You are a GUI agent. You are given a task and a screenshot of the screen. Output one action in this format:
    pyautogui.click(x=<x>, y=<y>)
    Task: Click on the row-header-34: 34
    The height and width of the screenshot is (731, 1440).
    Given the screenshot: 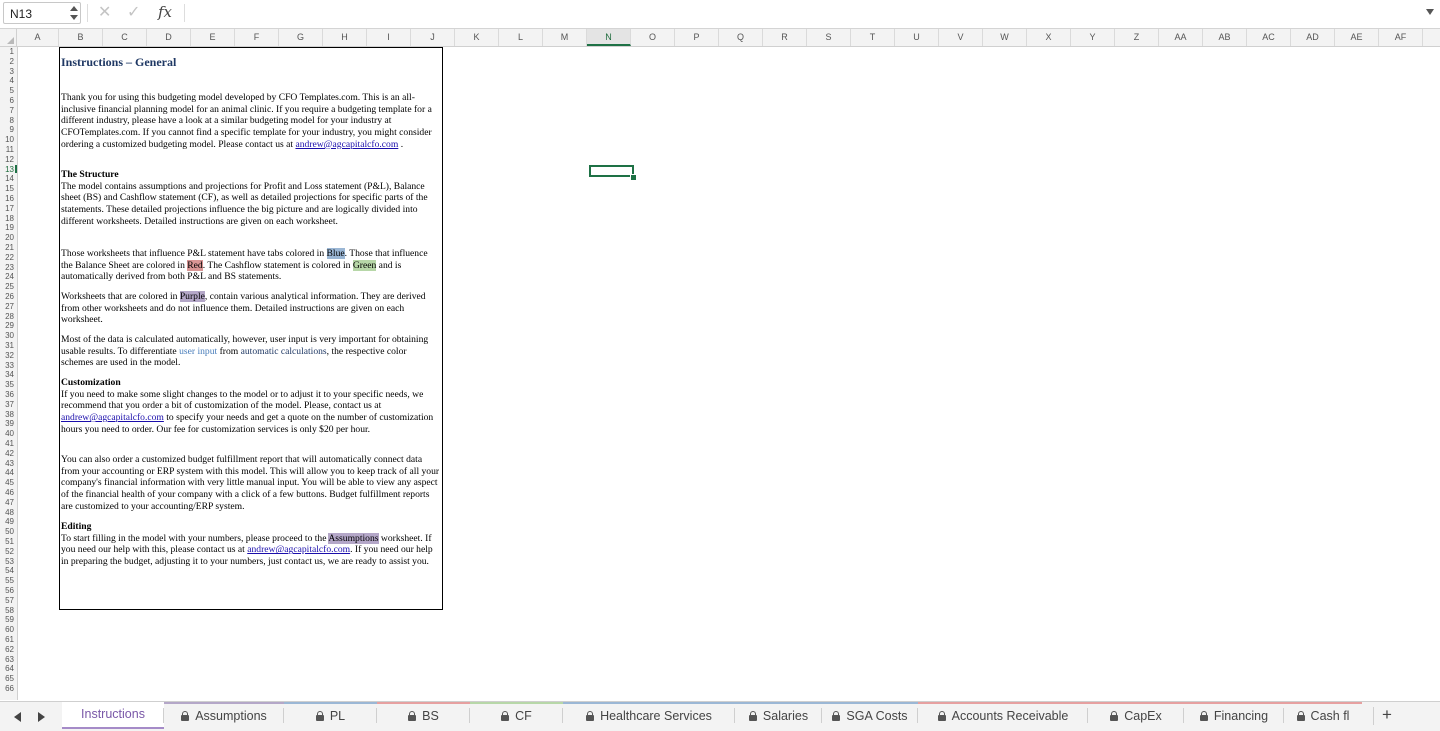 What is the action you would take?
    pyautogui.click(x=7, y=375)
    